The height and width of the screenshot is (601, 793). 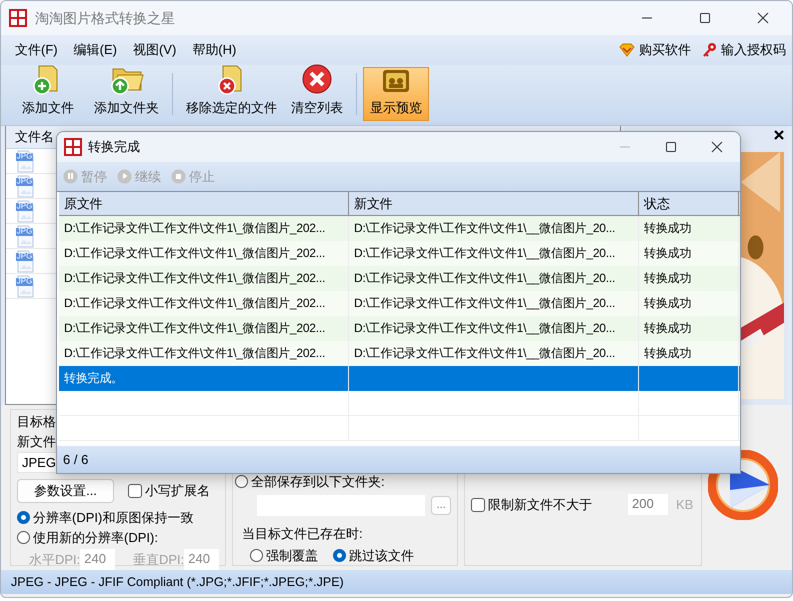 I want to click on dpi-radio: 分辨率(DPI)和原图保持一致, so click(x=118, y=517).